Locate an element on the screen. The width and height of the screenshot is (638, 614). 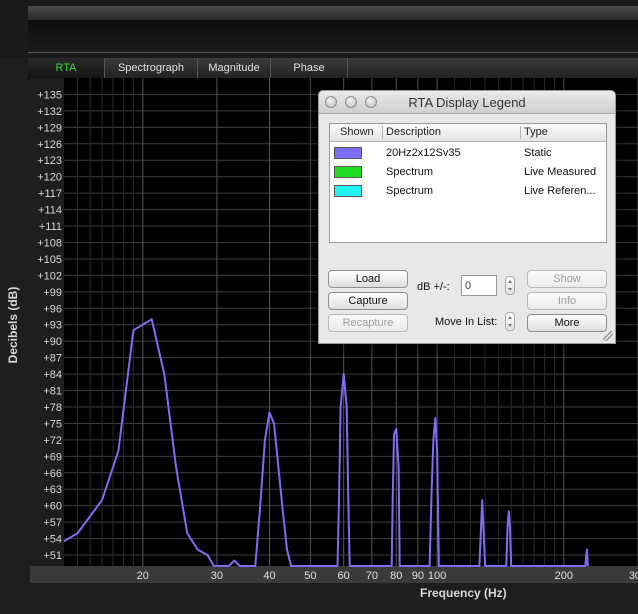
db-offset-field is located at coordinates (479, 285).